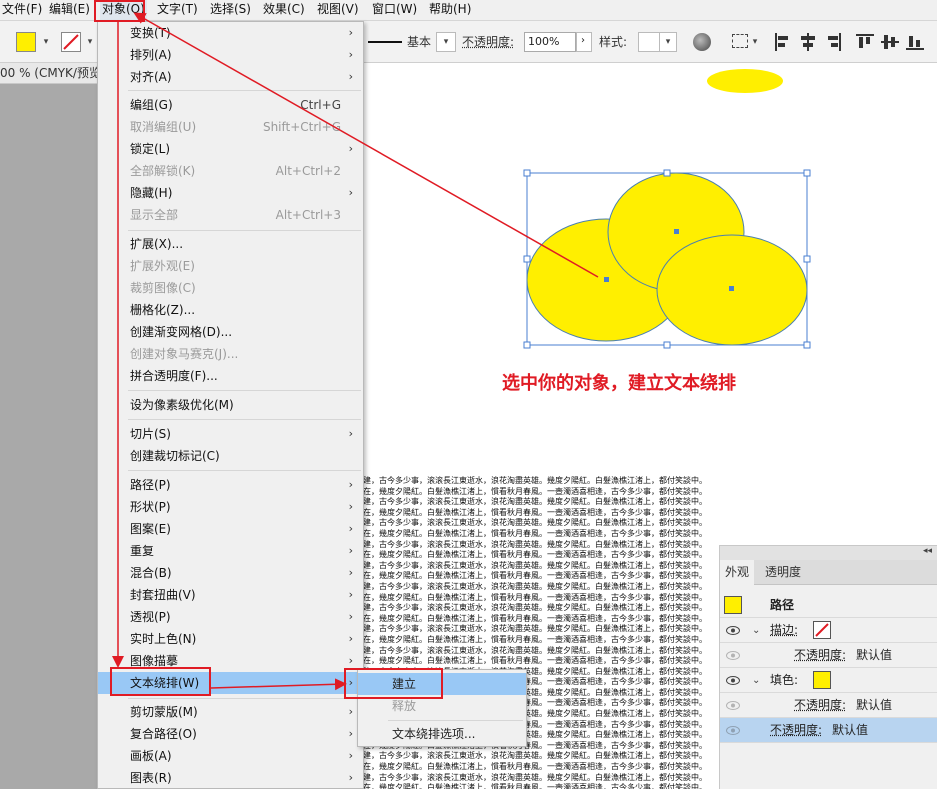  I want to click on no-stroke-icon, so click(822, 630).